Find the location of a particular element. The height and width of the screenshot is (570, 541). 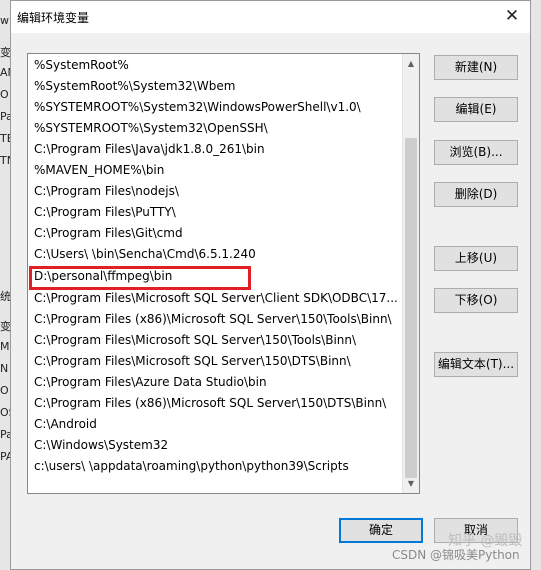

ok-button: 确定 is located at coordinates (381, 530).